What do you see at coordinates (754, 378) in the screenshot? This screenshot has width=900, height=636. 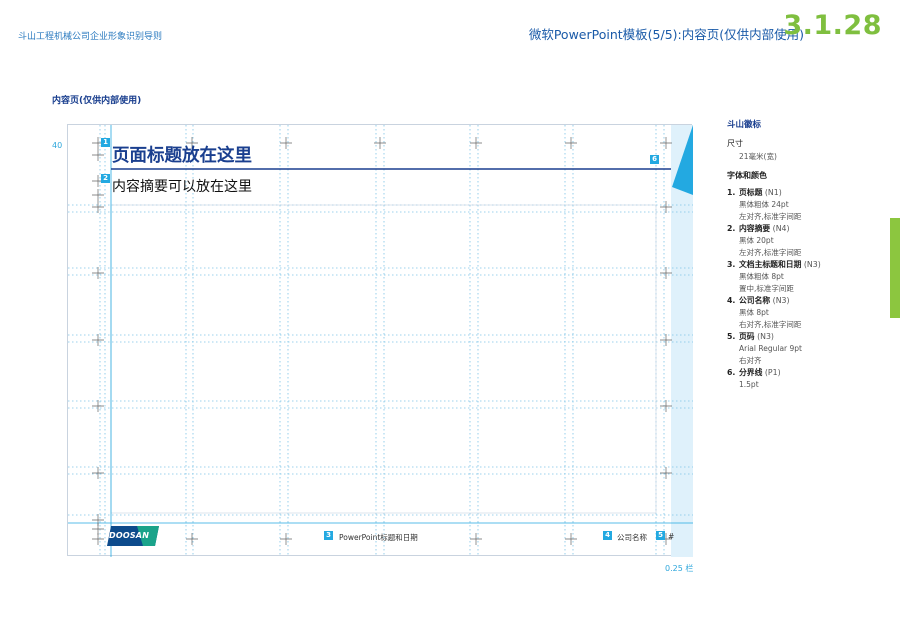 I see `spec-item: 6. 分界线 (P1) 1.5pt` at bounding box center [754, 378].